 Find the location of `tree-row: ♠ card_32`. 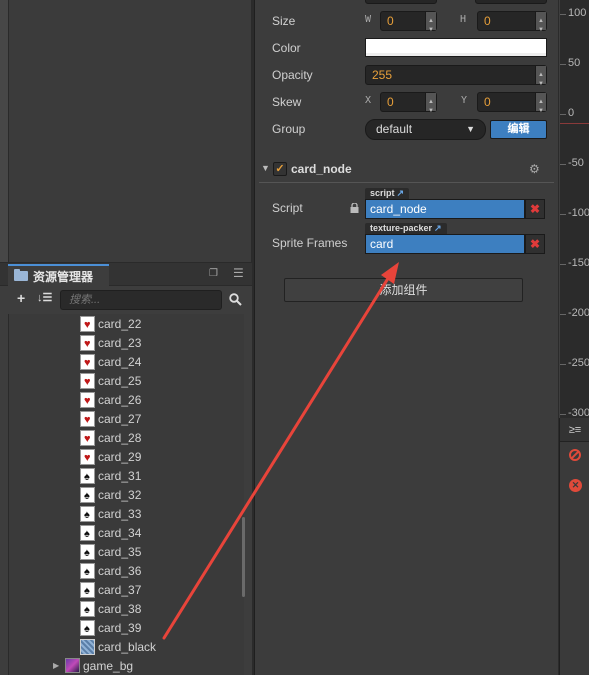

tree-row: ♠ card_32 is located at coordinates (126, 494).